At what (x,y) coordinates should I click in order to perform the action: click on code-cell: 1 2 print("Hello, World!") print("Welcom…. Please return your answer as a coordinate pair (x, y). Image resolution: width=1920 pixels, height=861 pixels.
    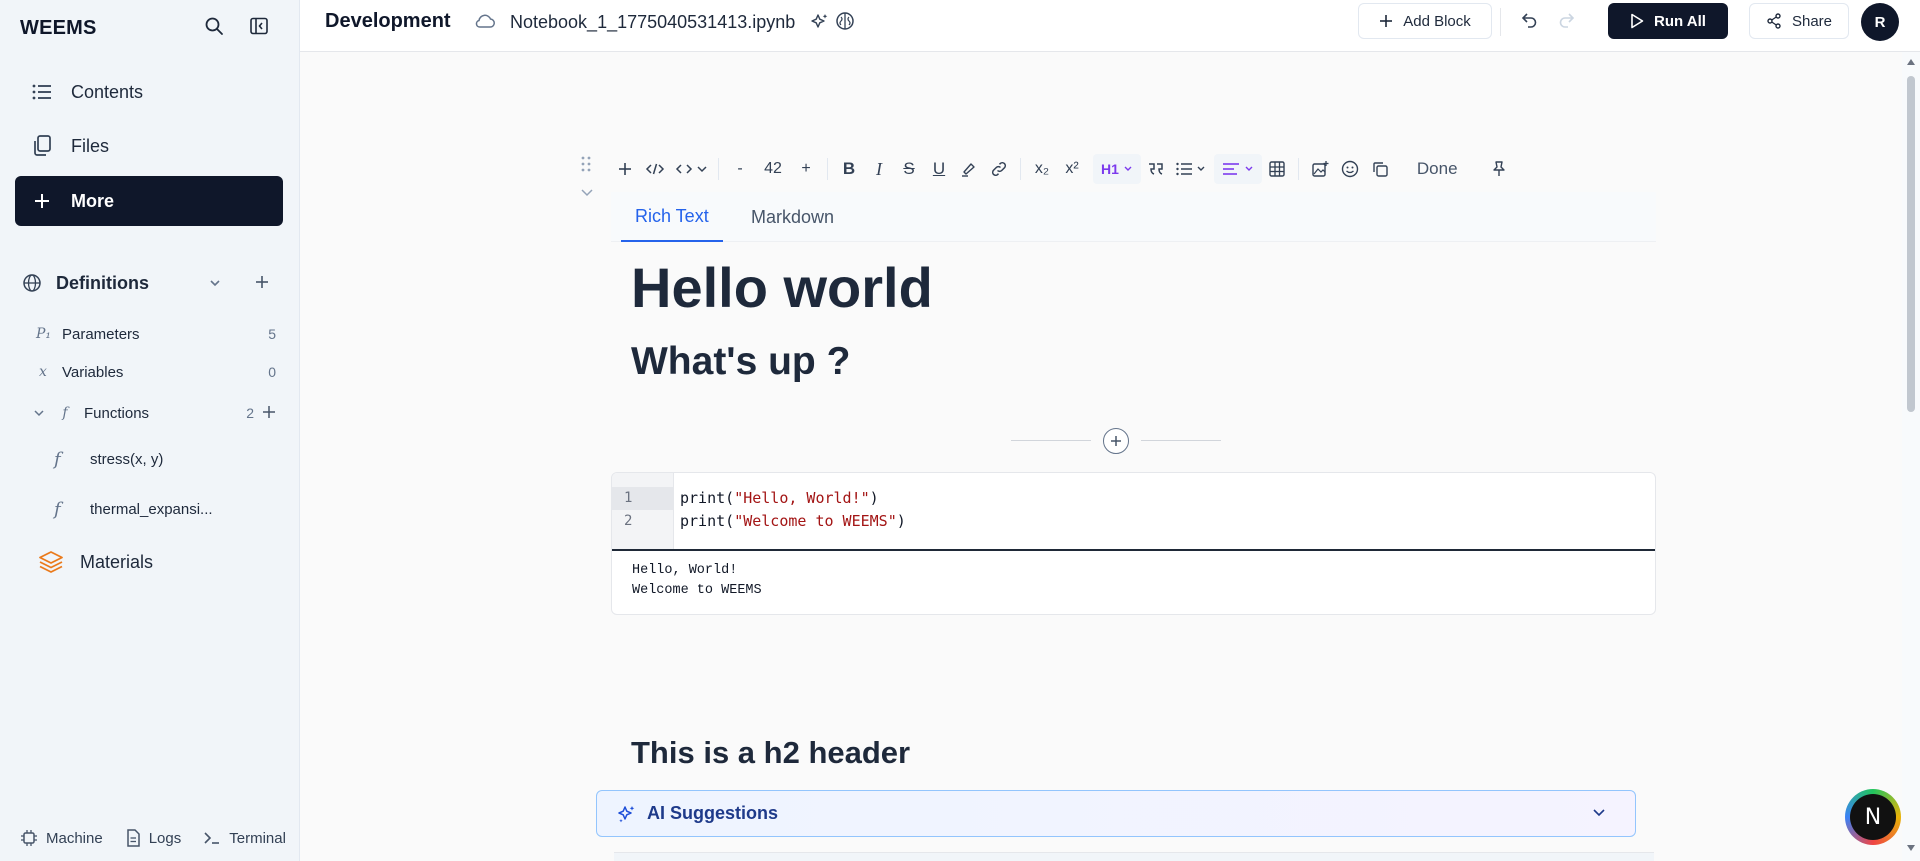
    Looking at the image, I should click on (1133, 543).